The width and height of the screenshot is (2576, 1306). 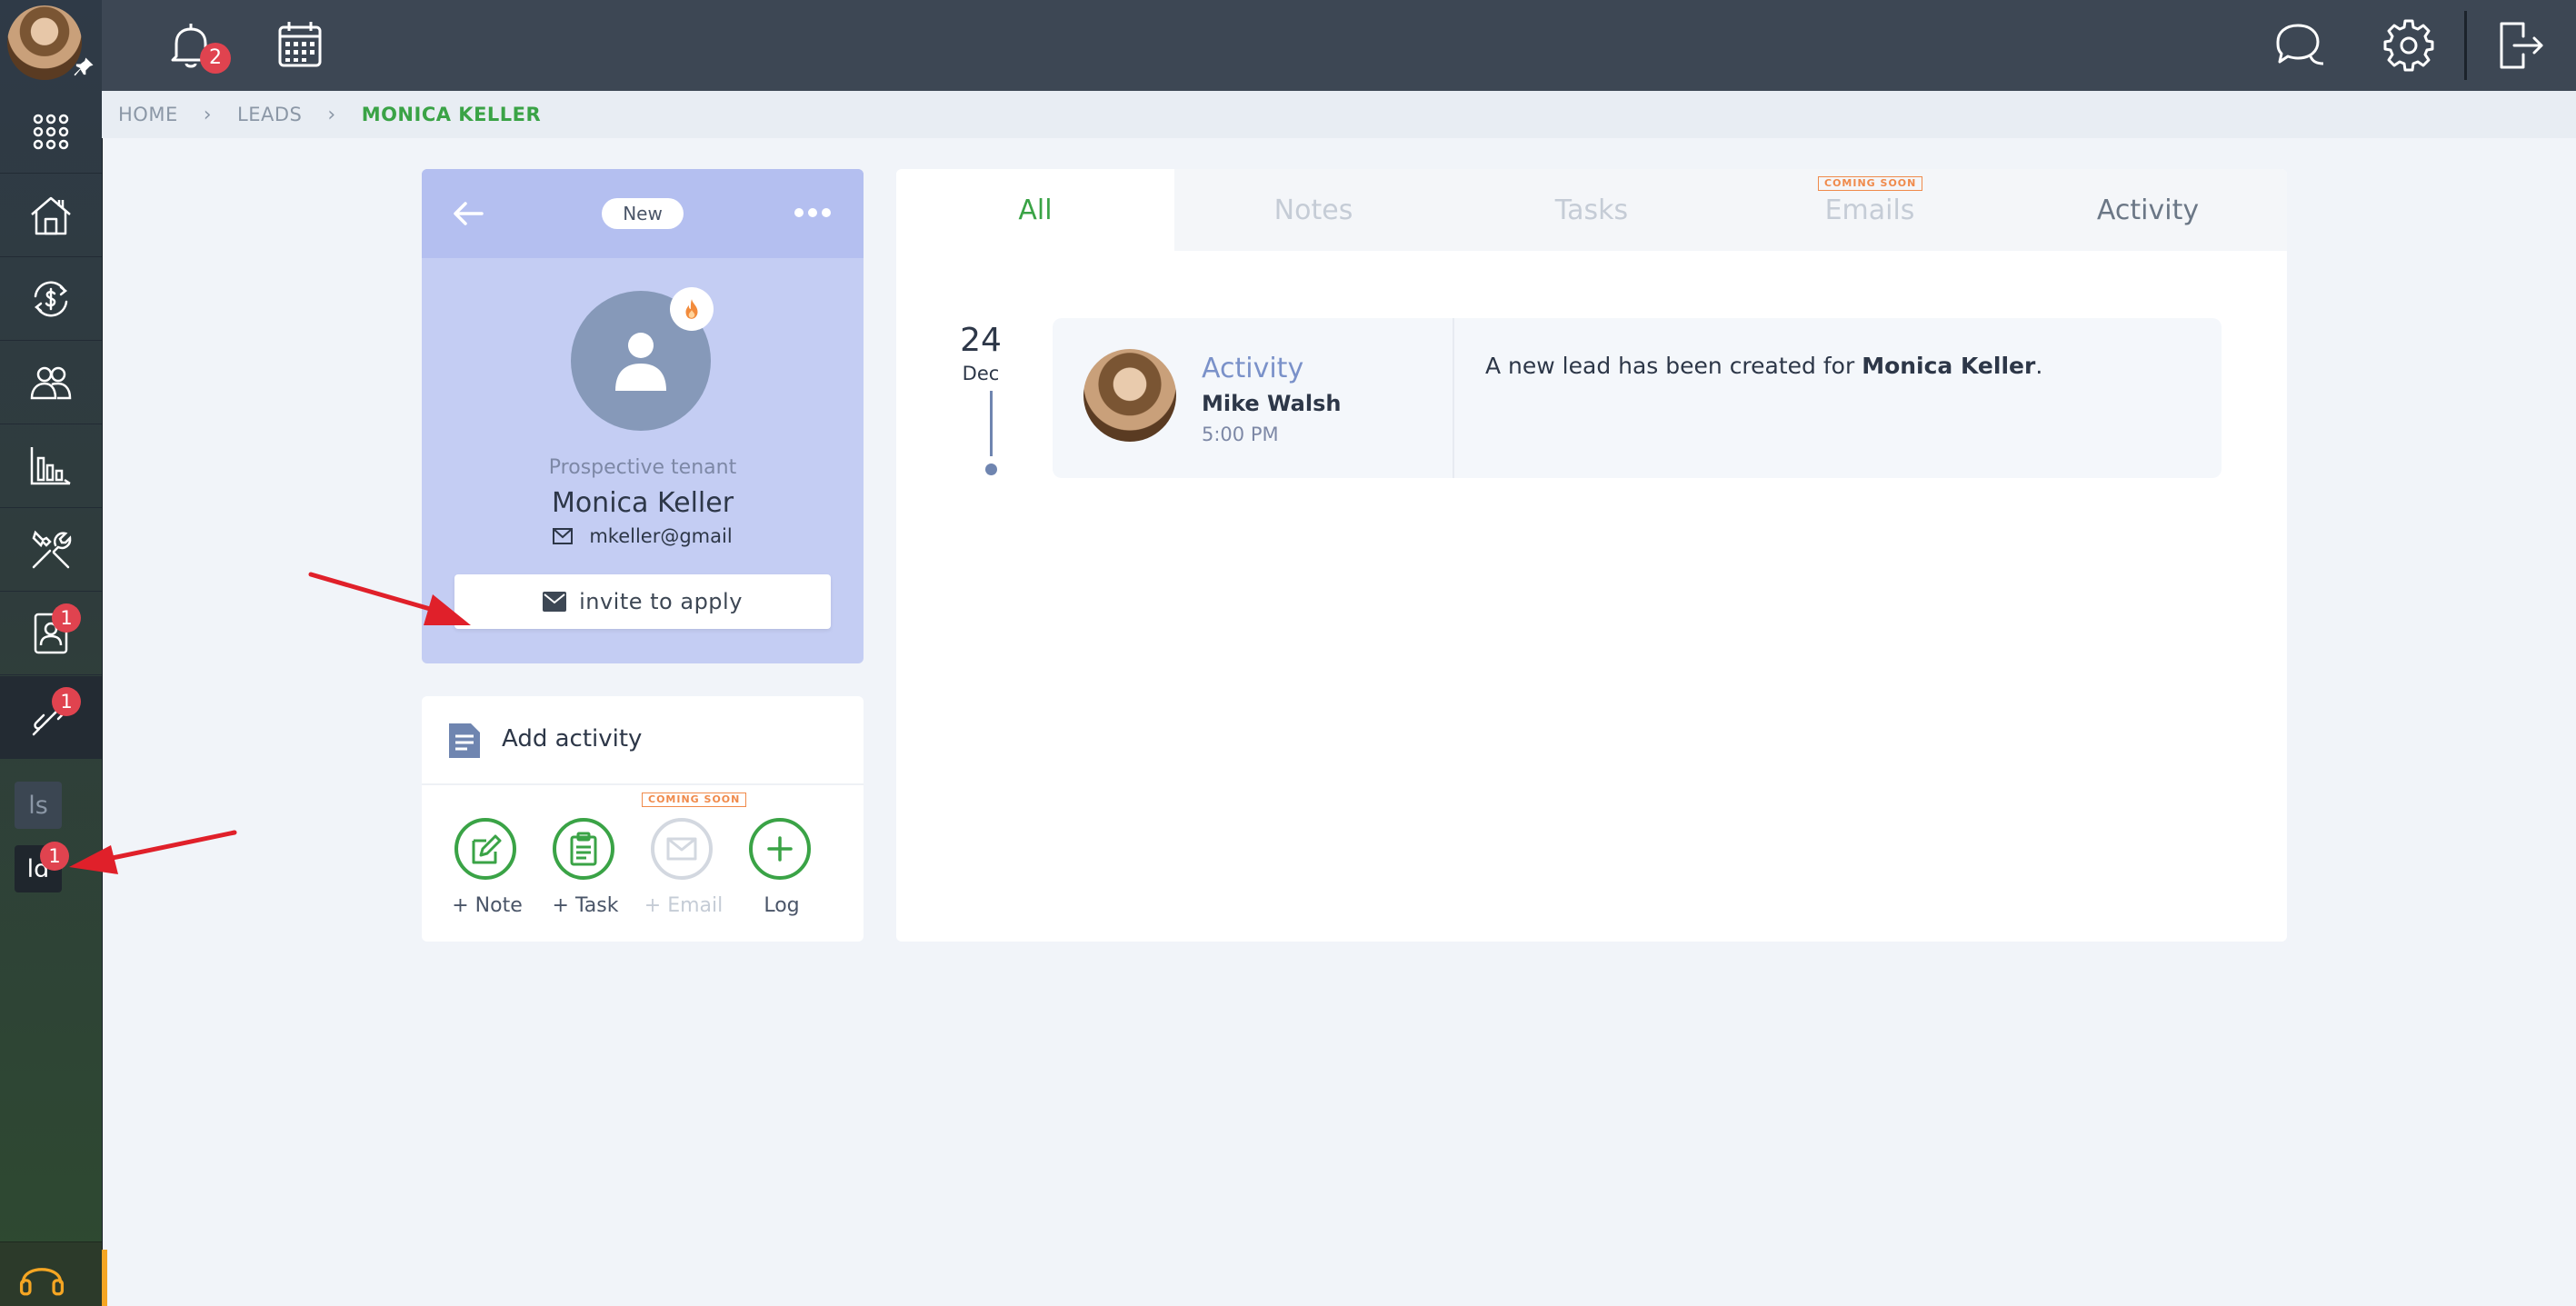 What do you see at coordinates (572, 739) in the screenshot?
I see `add-activity-title: Add activity` at bounding box center [572, 739].